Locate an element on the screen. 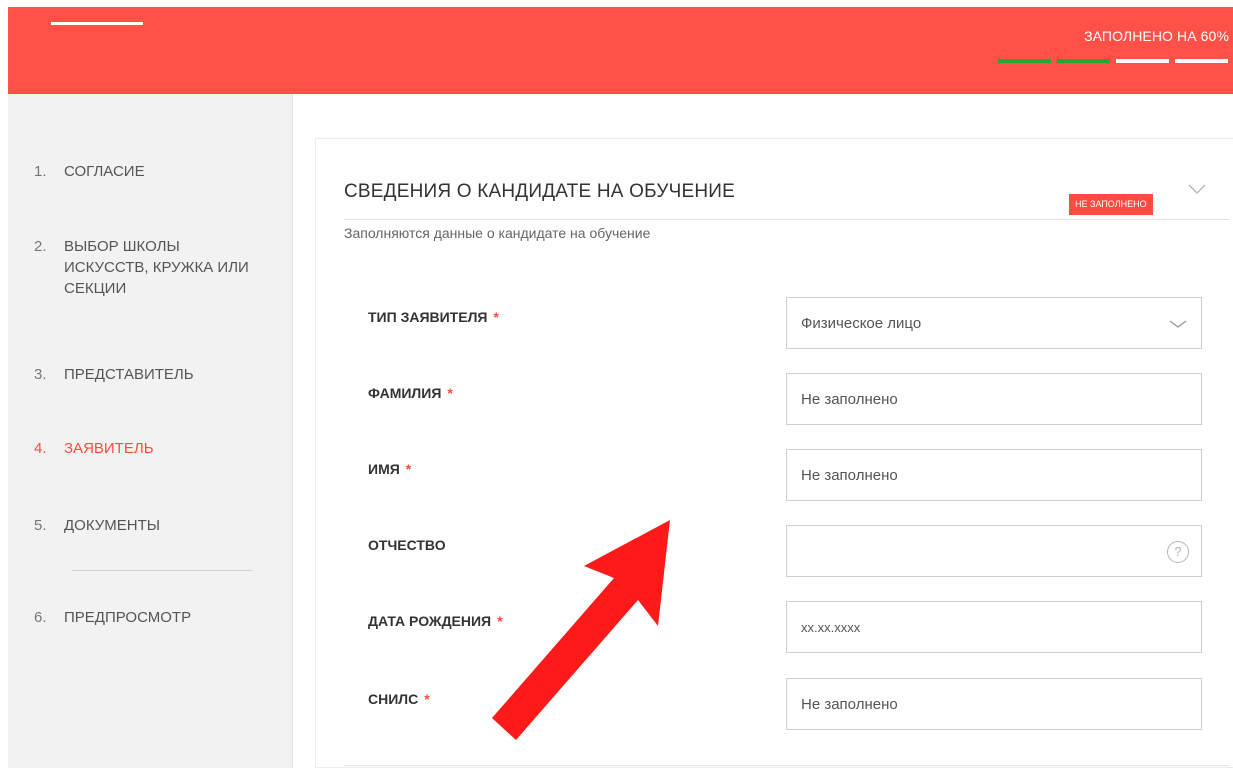 This screenshot has height=768, width=1233. step-number: 5. is located at coordinates (40, 525).